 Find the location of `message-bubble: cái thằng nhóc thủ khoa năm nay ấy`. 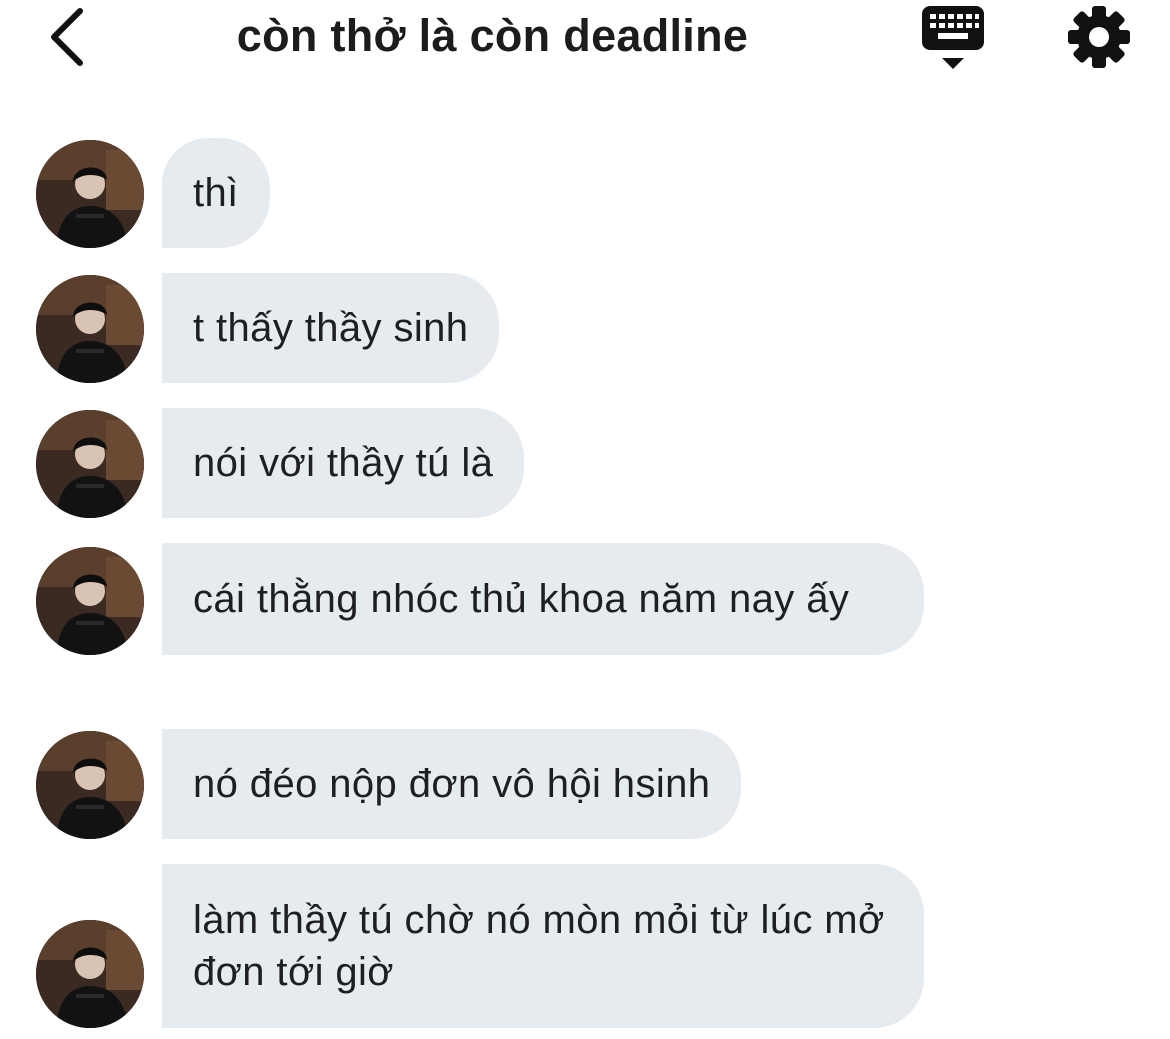

message-bubble: cái thằng nhóc thủ khoa năm nay ấy is located at coordinates (543, 599).